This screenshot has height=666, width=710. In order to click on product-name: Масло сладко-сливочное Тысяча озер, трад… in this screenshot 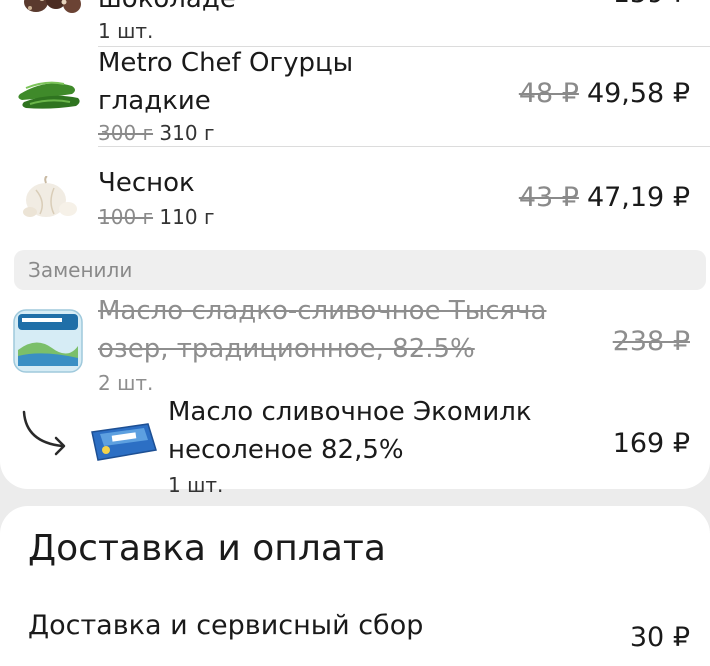, I will do `click(322, 330)`.